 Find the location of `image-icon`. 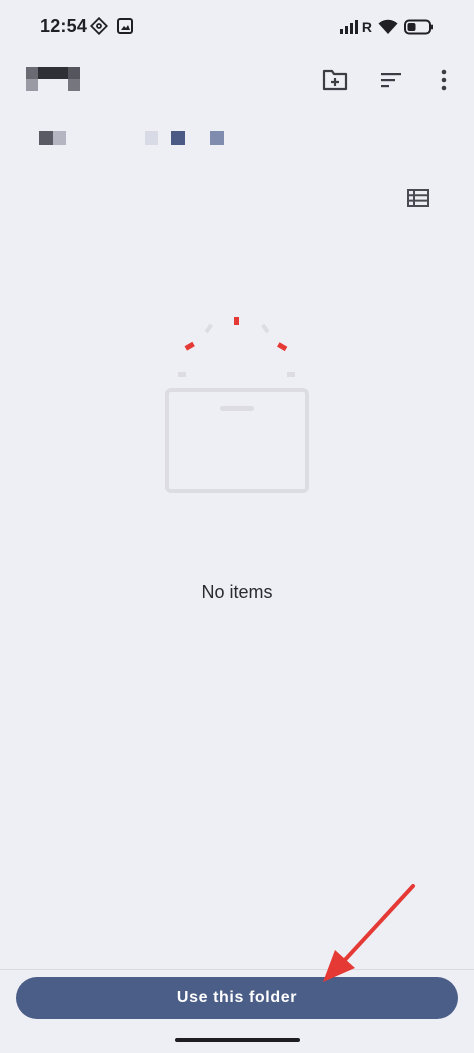

image-icon is located at coordinates (125, 26).